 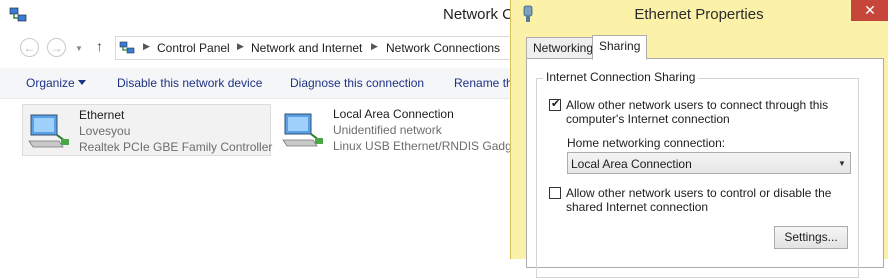 What do you see at coordinates (18, 14) in the screenshot?
I see `network-connections-icon` at bounding box center [18, 14].